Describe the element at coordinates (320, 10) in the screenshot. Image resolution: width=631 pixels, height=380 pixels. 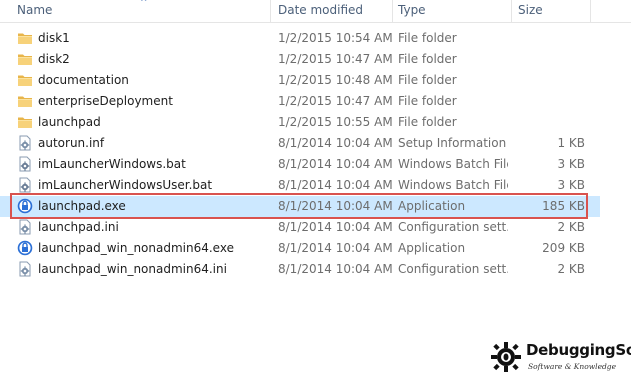
I see `column-header-date-modified: Date modified` at that location.